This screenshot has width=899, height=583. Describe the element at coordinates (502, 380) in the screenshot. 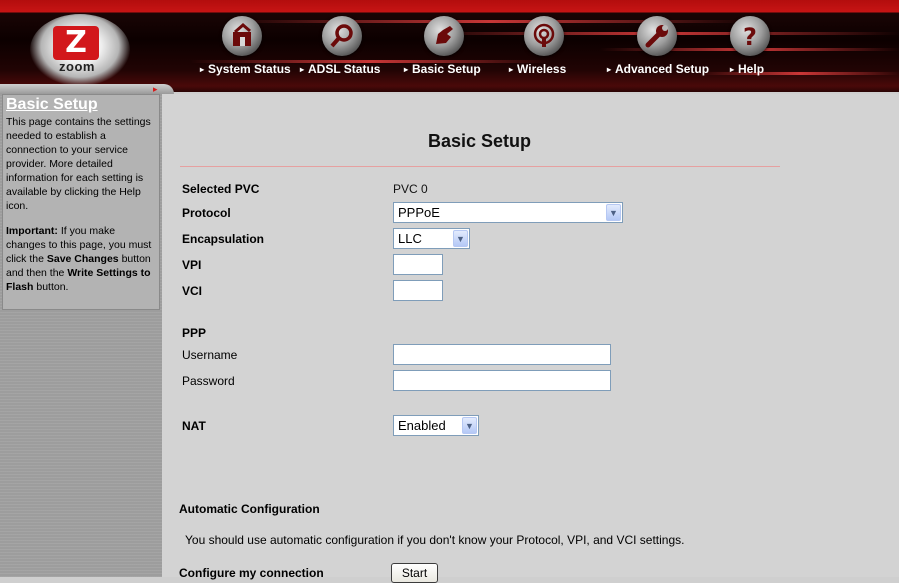

I see `password-input` at that location.